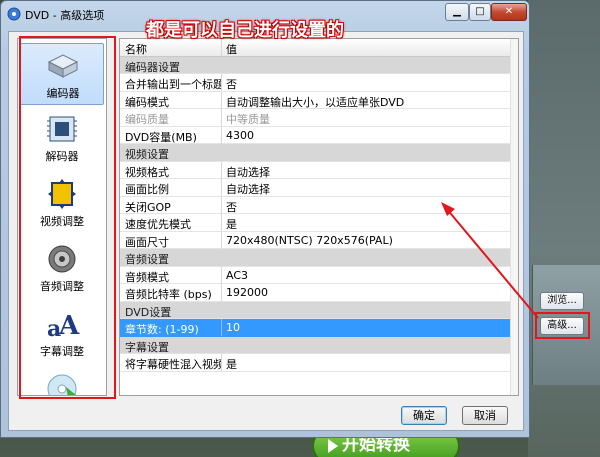  What do you see at coordinates (162, 329) in the screenshot?
I see `property-name: 章节数: (1-99)` at bounding box center [162, 329].